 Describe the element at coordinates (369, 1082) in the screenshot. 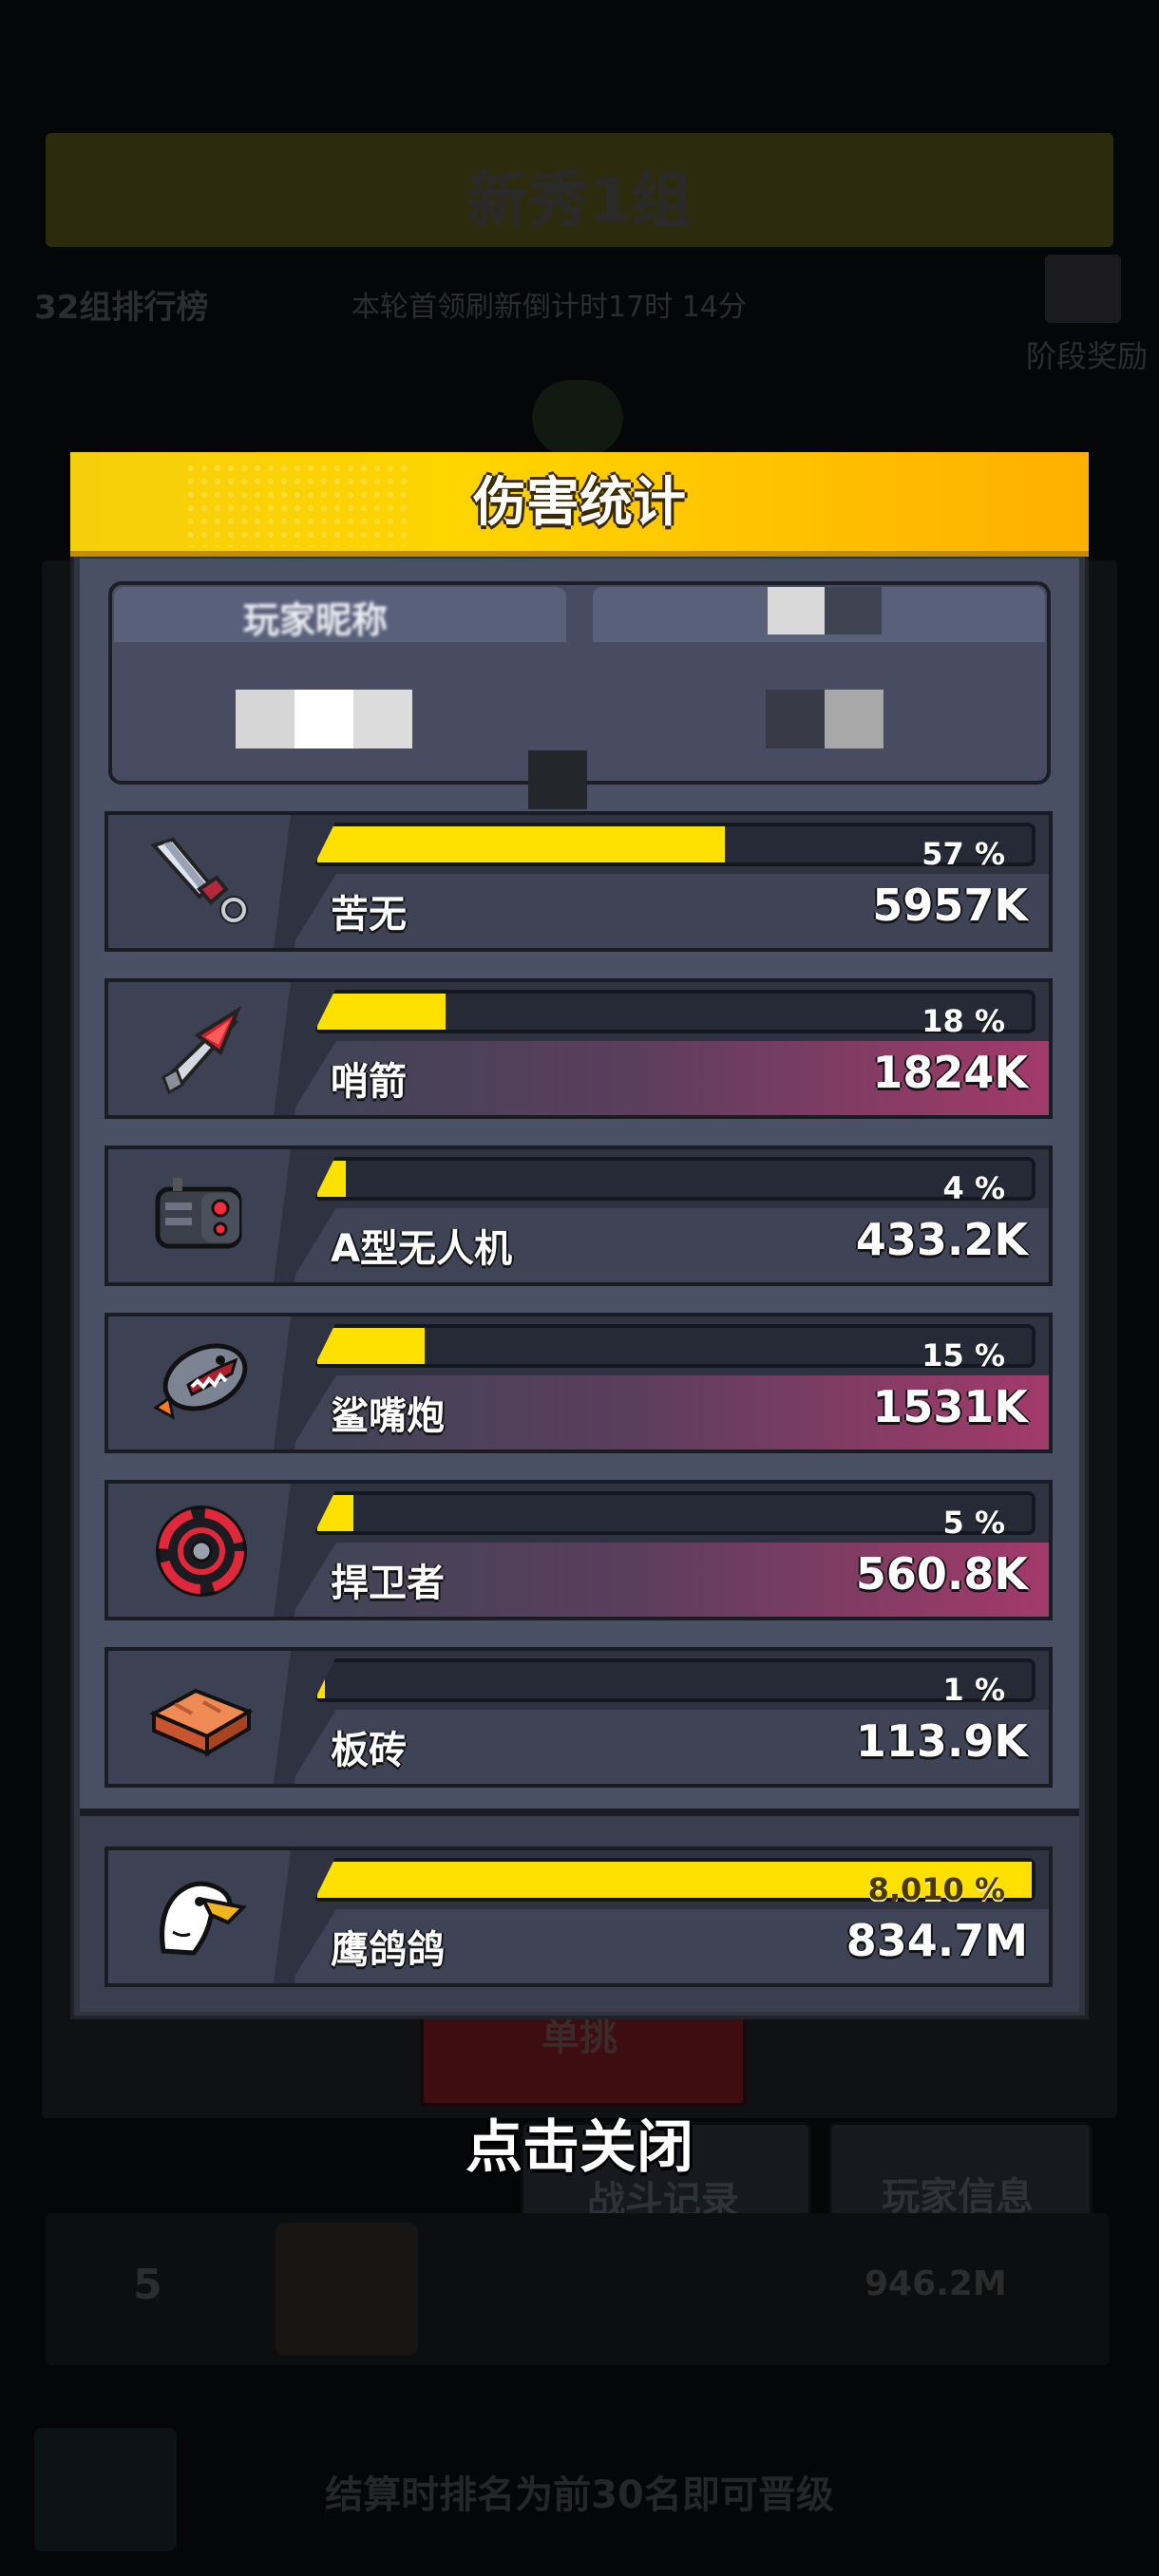

I see `weapon-name: 哨箭` at that location.